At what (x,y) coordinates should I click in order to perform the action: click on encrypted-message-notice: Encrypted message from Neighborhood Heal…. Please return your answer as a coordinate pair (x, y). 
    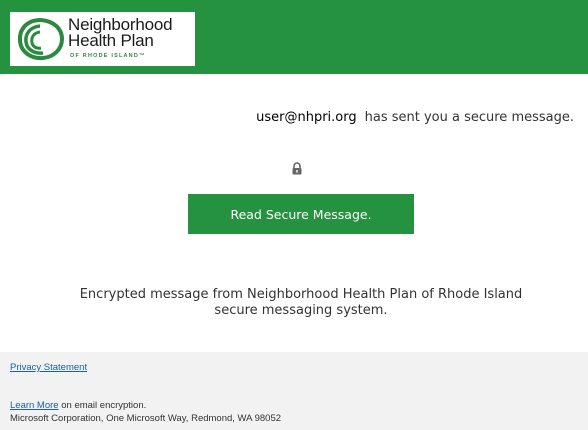
    Looking at the image, I should click on (301, 302).